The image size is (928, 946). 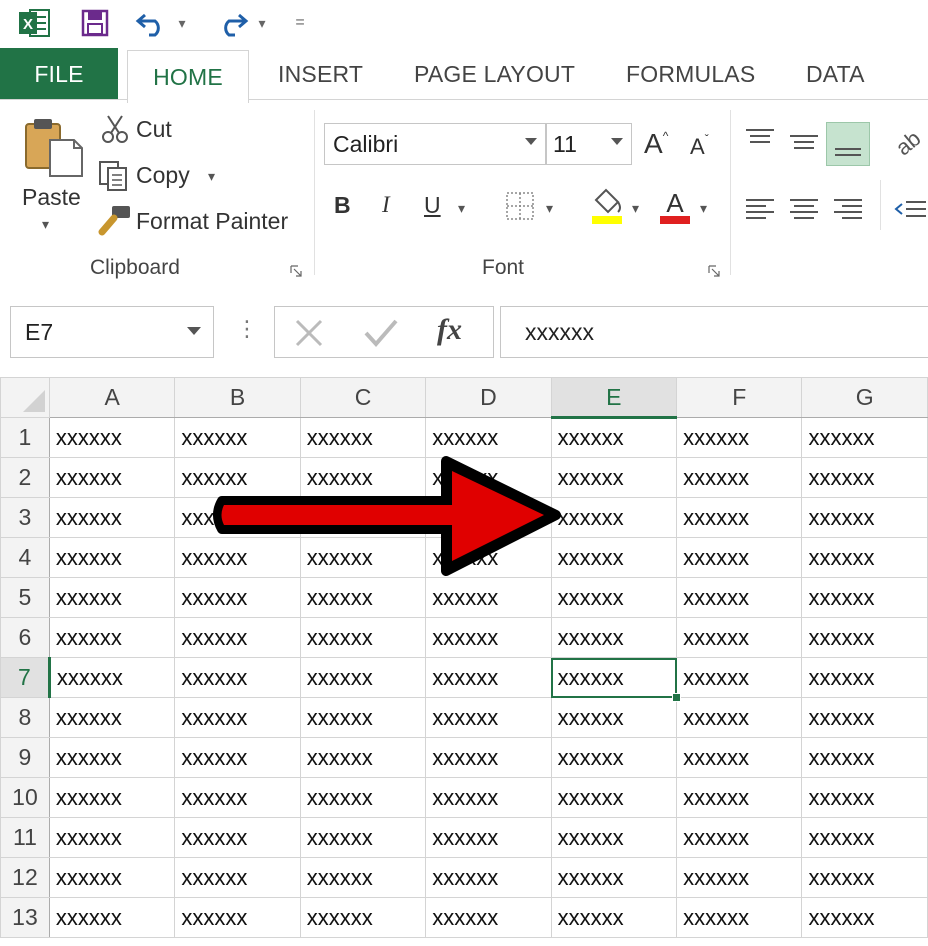 I want to click on italic-button: I, so click(x=386, y=205).